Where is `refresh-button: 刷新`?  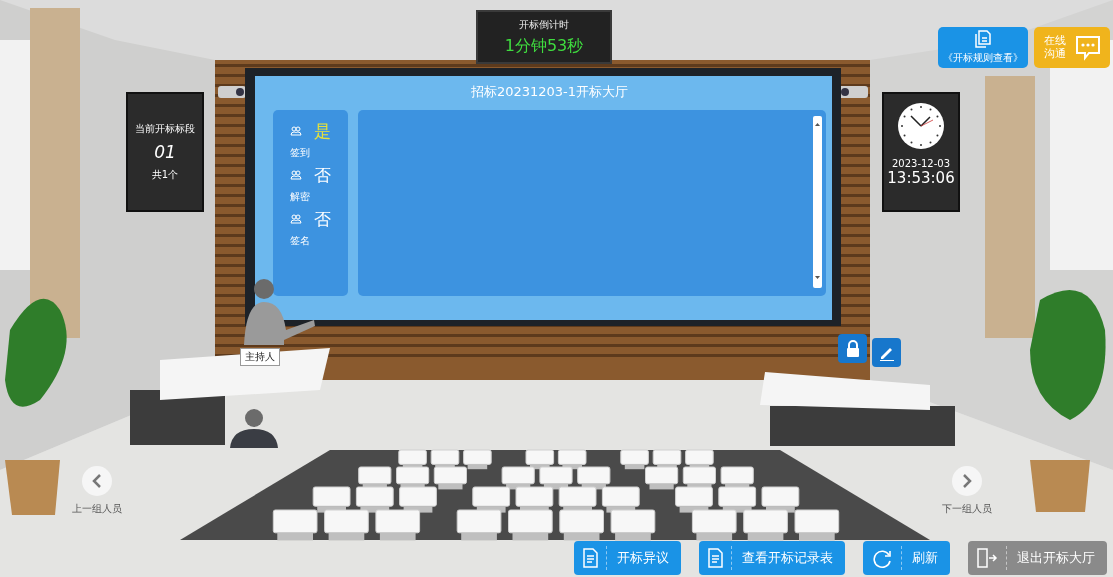
refresh-button: 刷新 is located at coordinates (906, 558).